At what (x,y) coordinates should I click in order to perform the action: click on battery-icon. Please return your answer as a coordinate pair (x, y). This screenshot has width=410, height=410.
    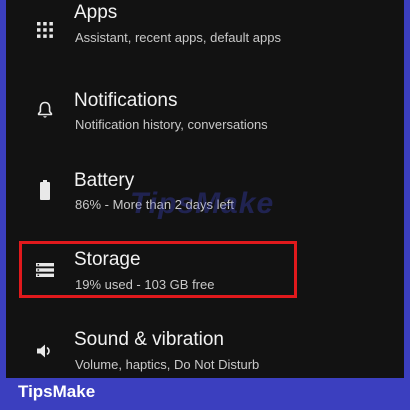
    Looking at the image, I should click on (45, 190).